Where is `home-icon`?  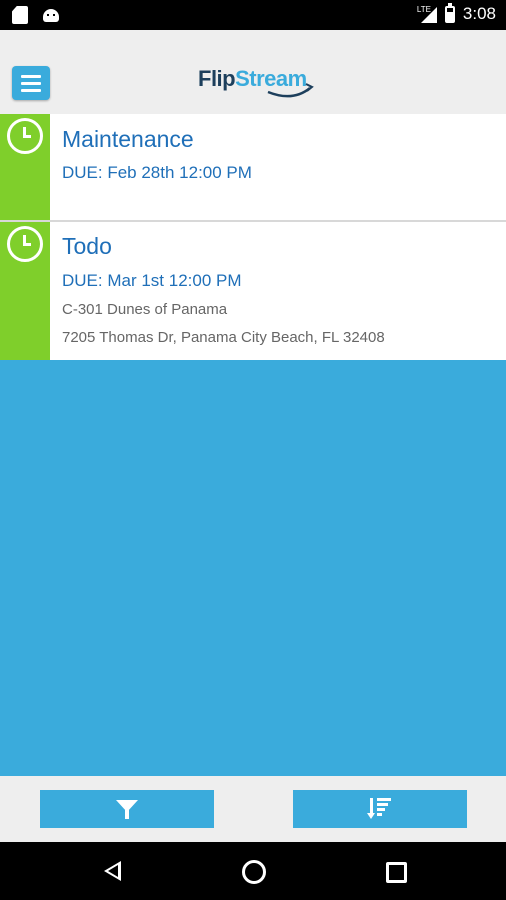 home-icon is located at coordinates (254, 872).